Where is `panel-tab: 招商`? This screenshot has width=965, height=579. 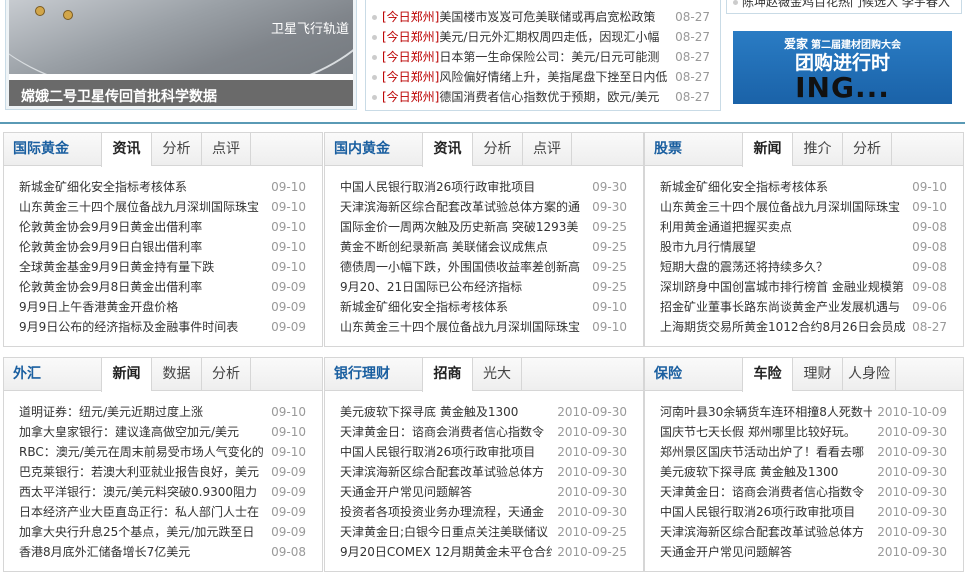
panel-tab: 招商 is located at coordinates (447, 375).